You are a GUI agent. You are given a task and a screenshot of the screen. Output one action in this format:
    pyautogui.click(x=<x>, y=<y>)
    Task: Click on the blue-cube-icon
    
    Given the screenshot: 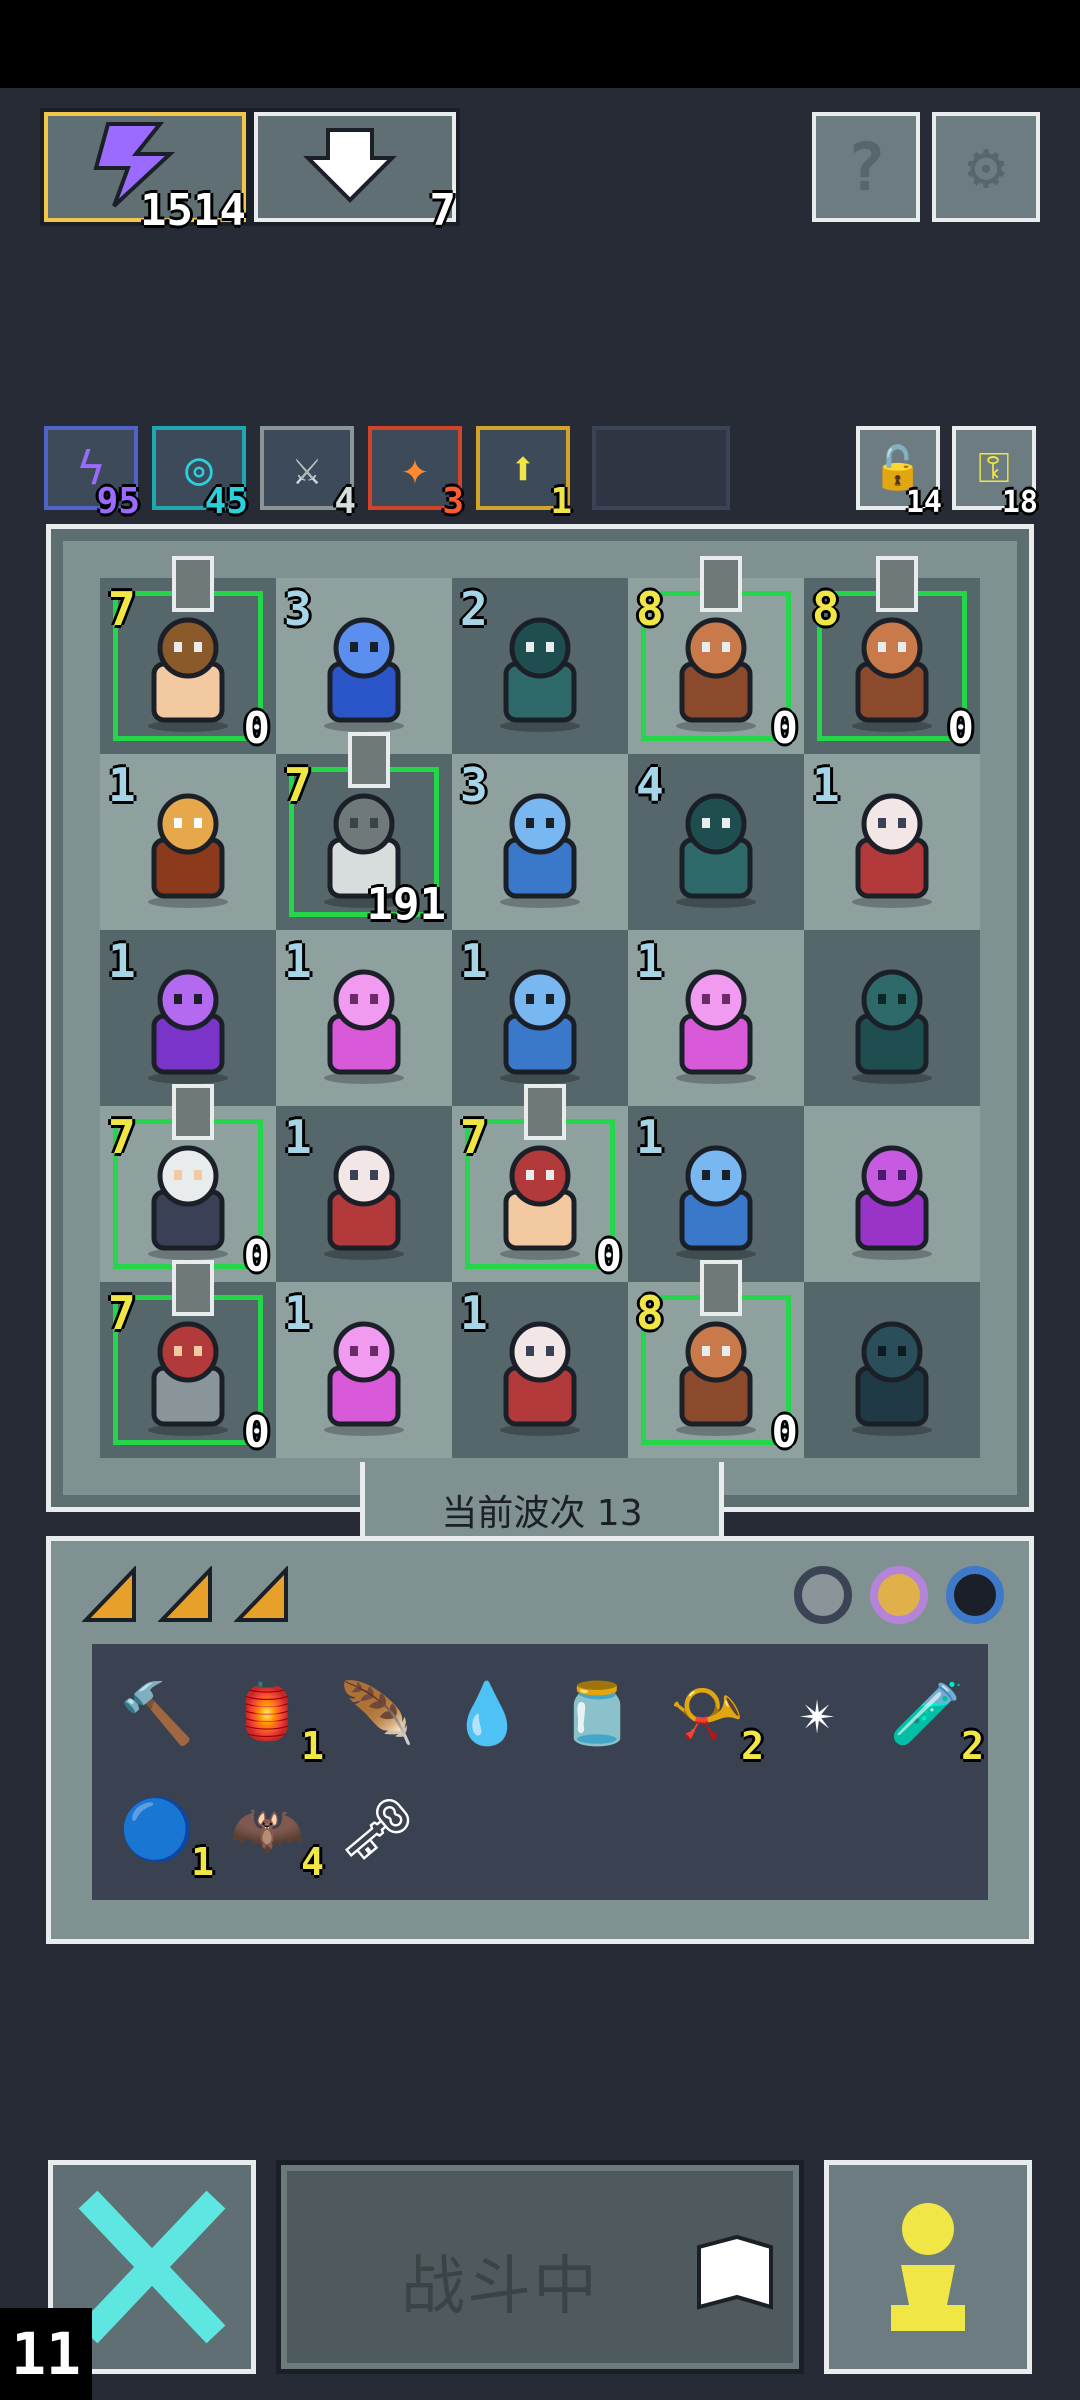 What is the action you would take?
    pyautogui.click(x=364, y=671)
    